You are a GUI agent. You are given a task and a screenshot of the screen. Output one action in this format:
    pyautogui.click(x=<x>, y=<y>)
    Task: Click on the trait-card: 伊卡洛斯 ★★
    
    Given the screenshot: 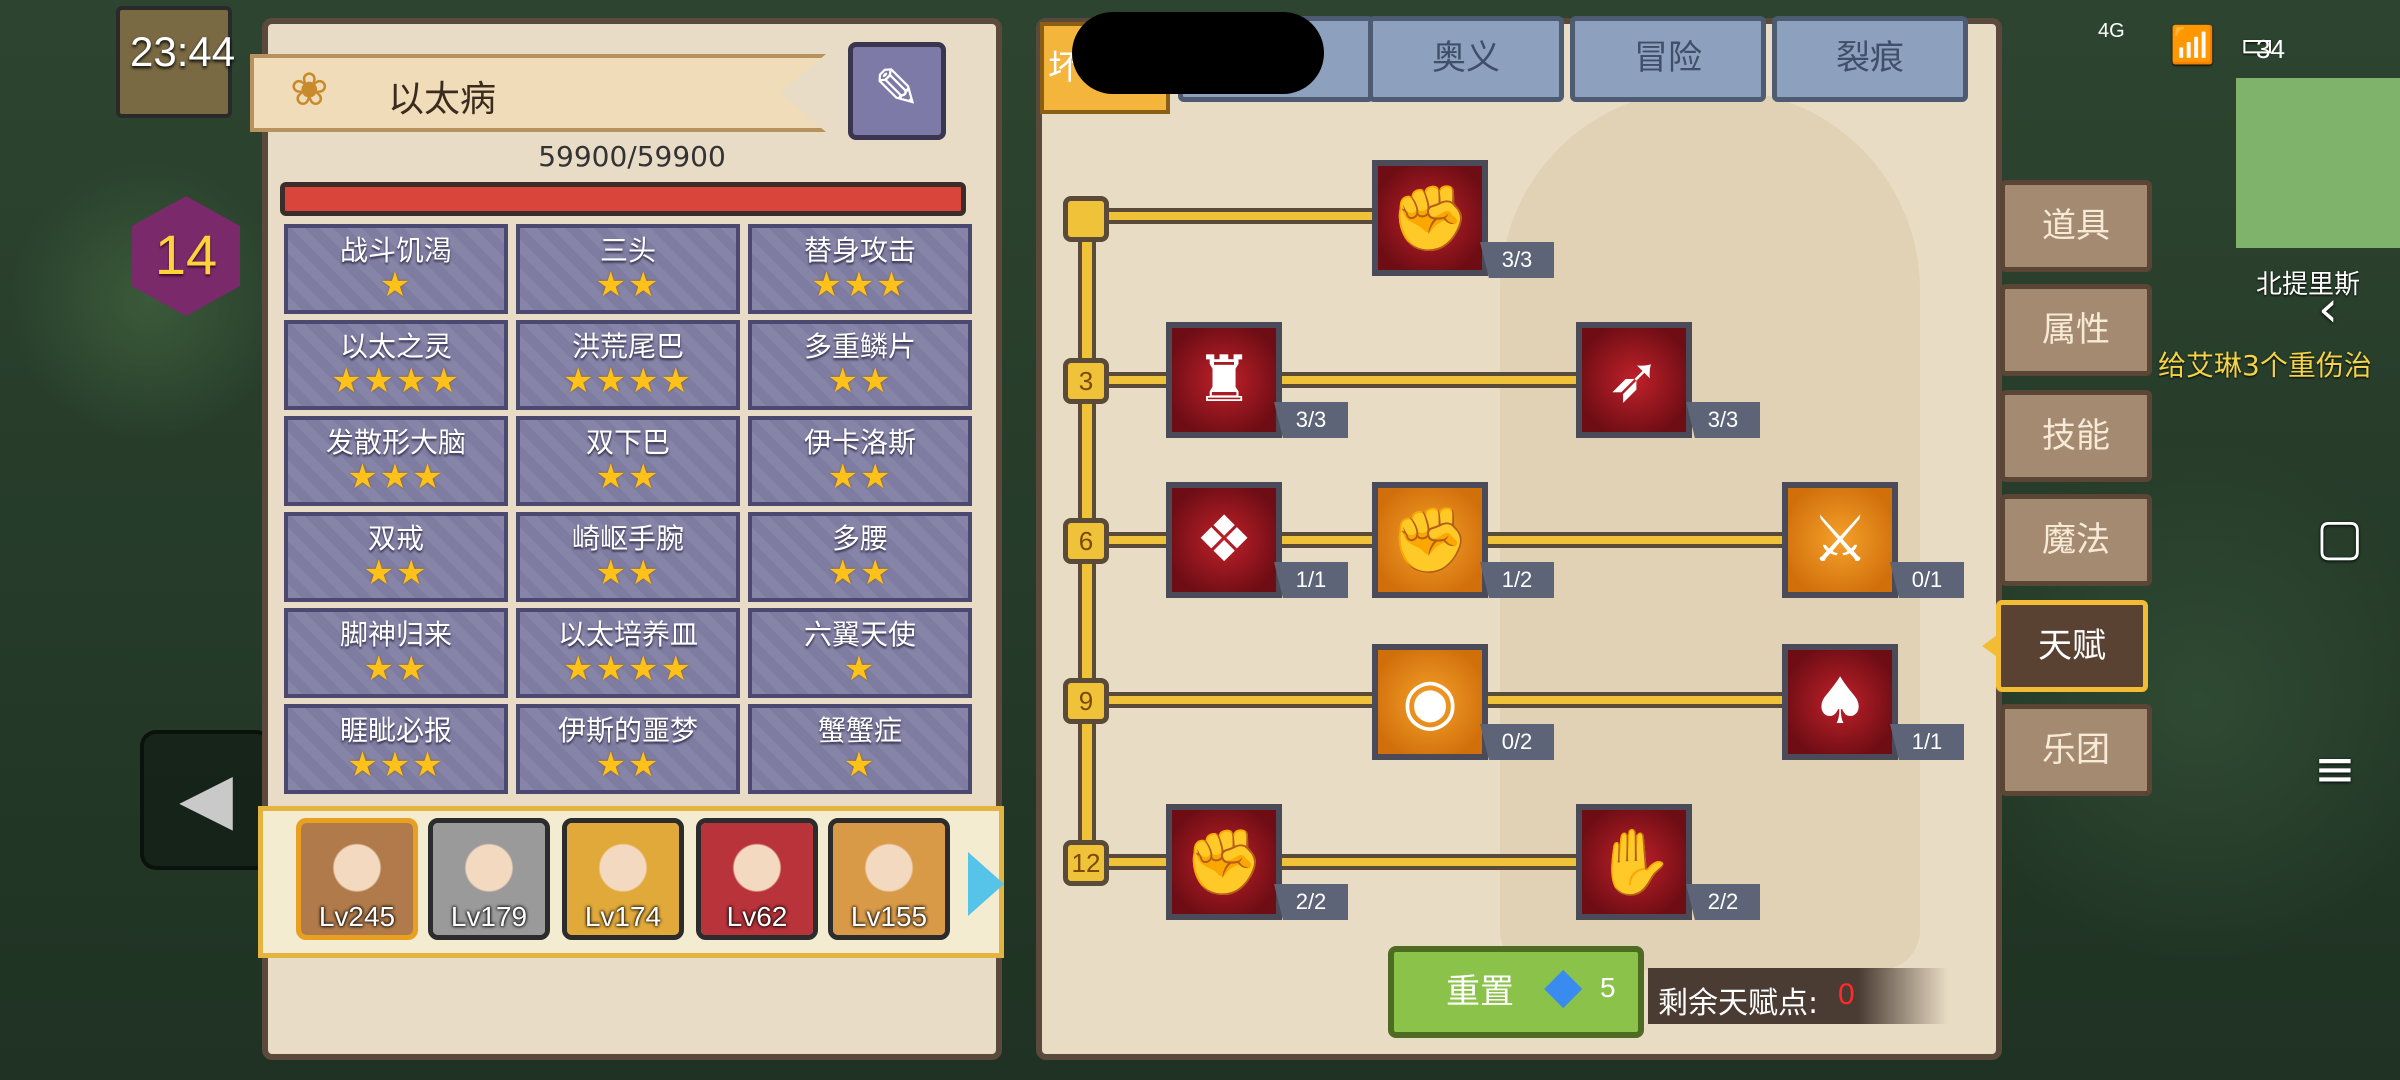 What is the action you would take?
    pyautogui.click(x=860, y=461)
    